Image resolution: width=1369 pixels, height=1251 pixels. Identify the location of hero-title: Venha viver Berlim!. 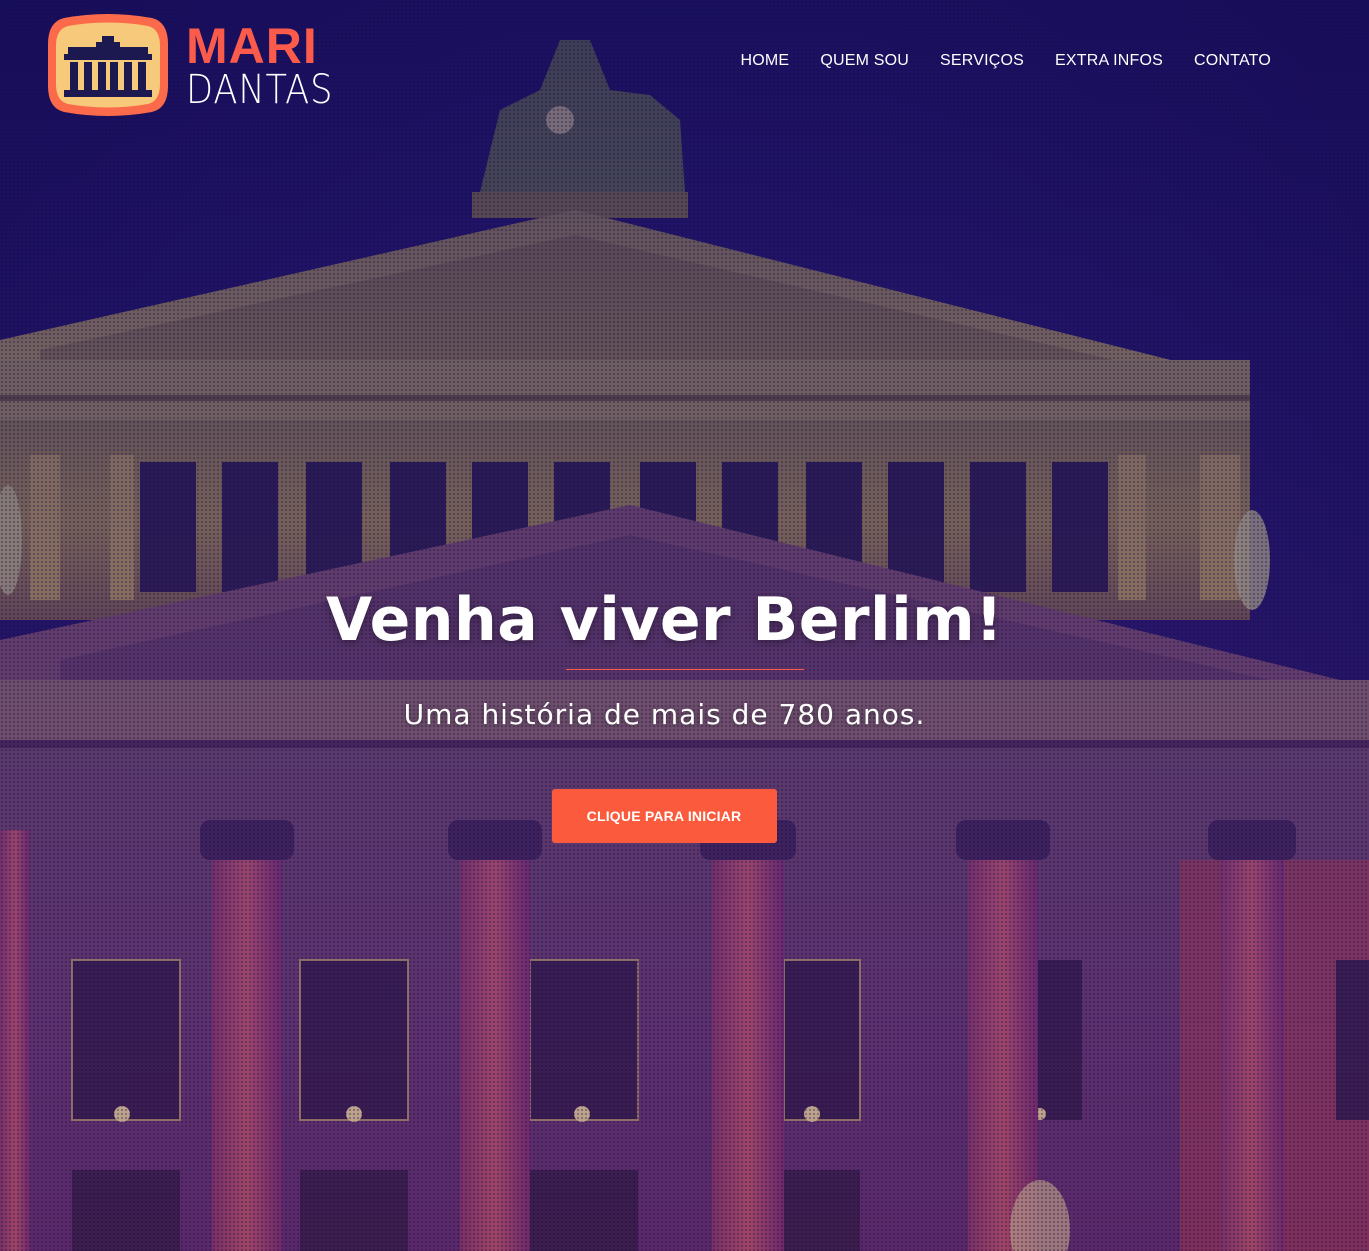
(664, 620).